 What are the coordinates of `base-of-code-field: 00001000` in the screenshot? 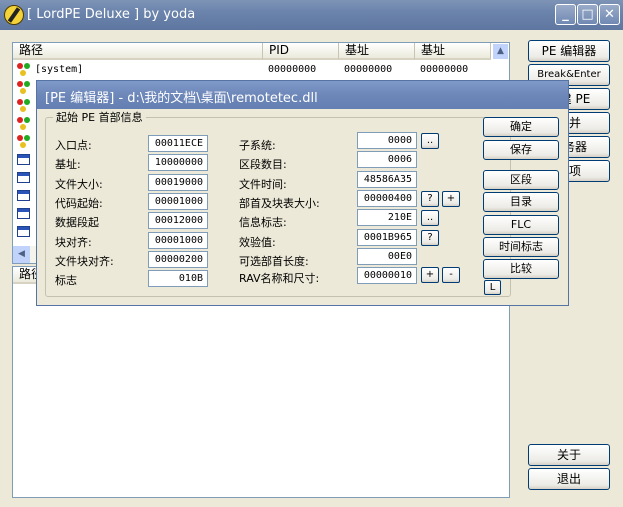 It's located at (178, 201).